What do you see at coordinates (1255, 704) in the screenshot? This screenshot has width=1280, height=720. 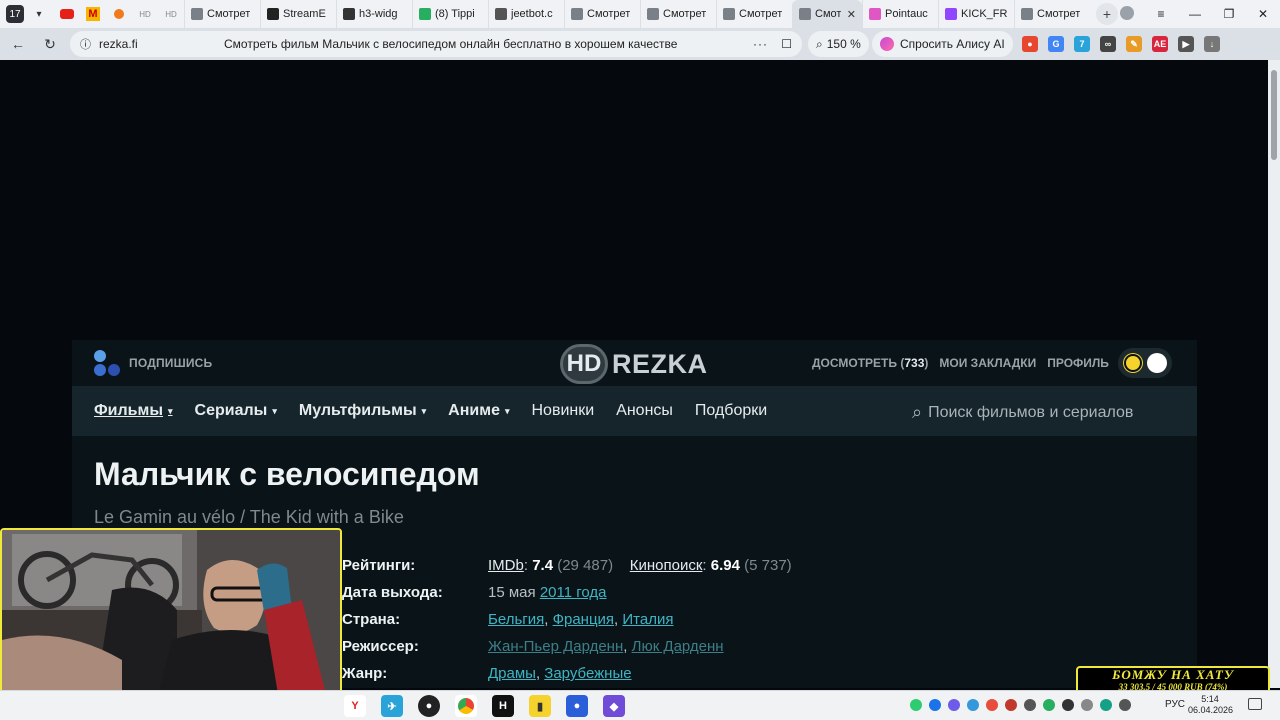 I see `notifications-icon` at bounding box center [1255, 704].